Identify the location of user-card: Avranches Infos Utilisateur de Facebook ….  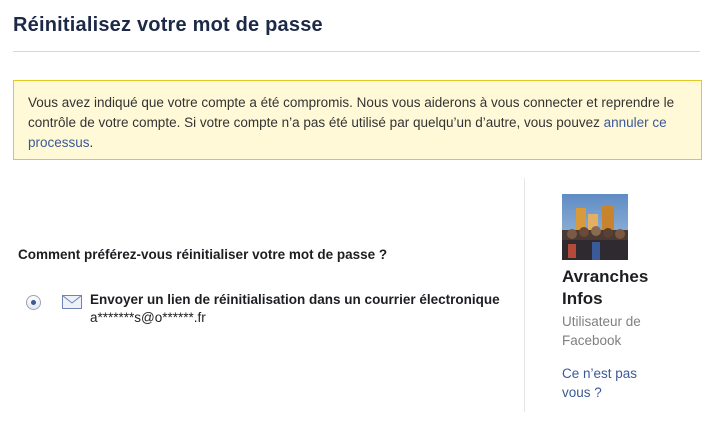
(632, 298).